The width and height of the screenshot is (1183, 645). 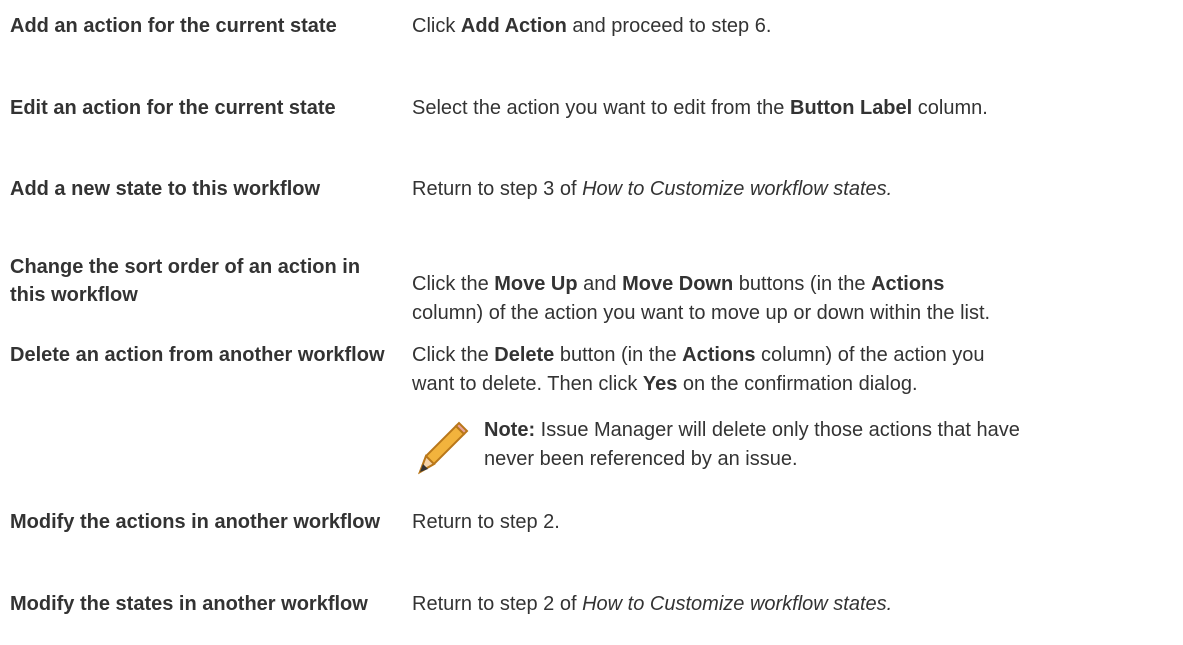 What do you see at coordinates (195, 522) in the screenshot?
I see `task-cell: Modify the actions in another workflow` at bounding box center [195, 522].